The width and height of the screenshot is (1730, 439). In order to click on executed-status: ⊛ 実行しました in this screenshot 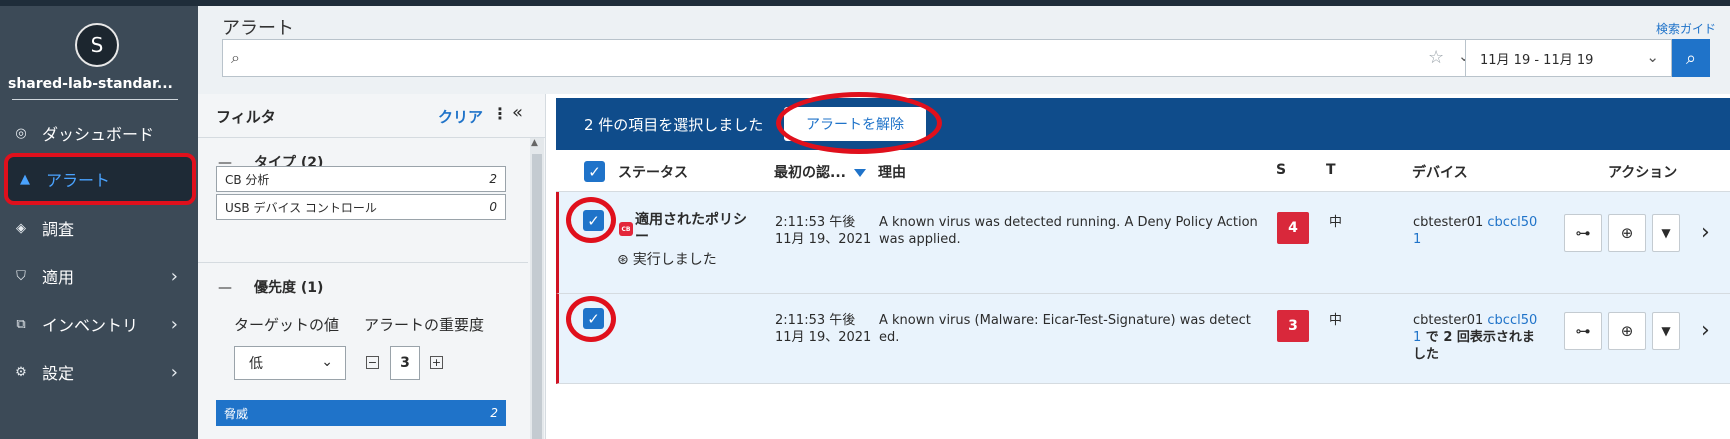, I will do `click(667, 260)`.